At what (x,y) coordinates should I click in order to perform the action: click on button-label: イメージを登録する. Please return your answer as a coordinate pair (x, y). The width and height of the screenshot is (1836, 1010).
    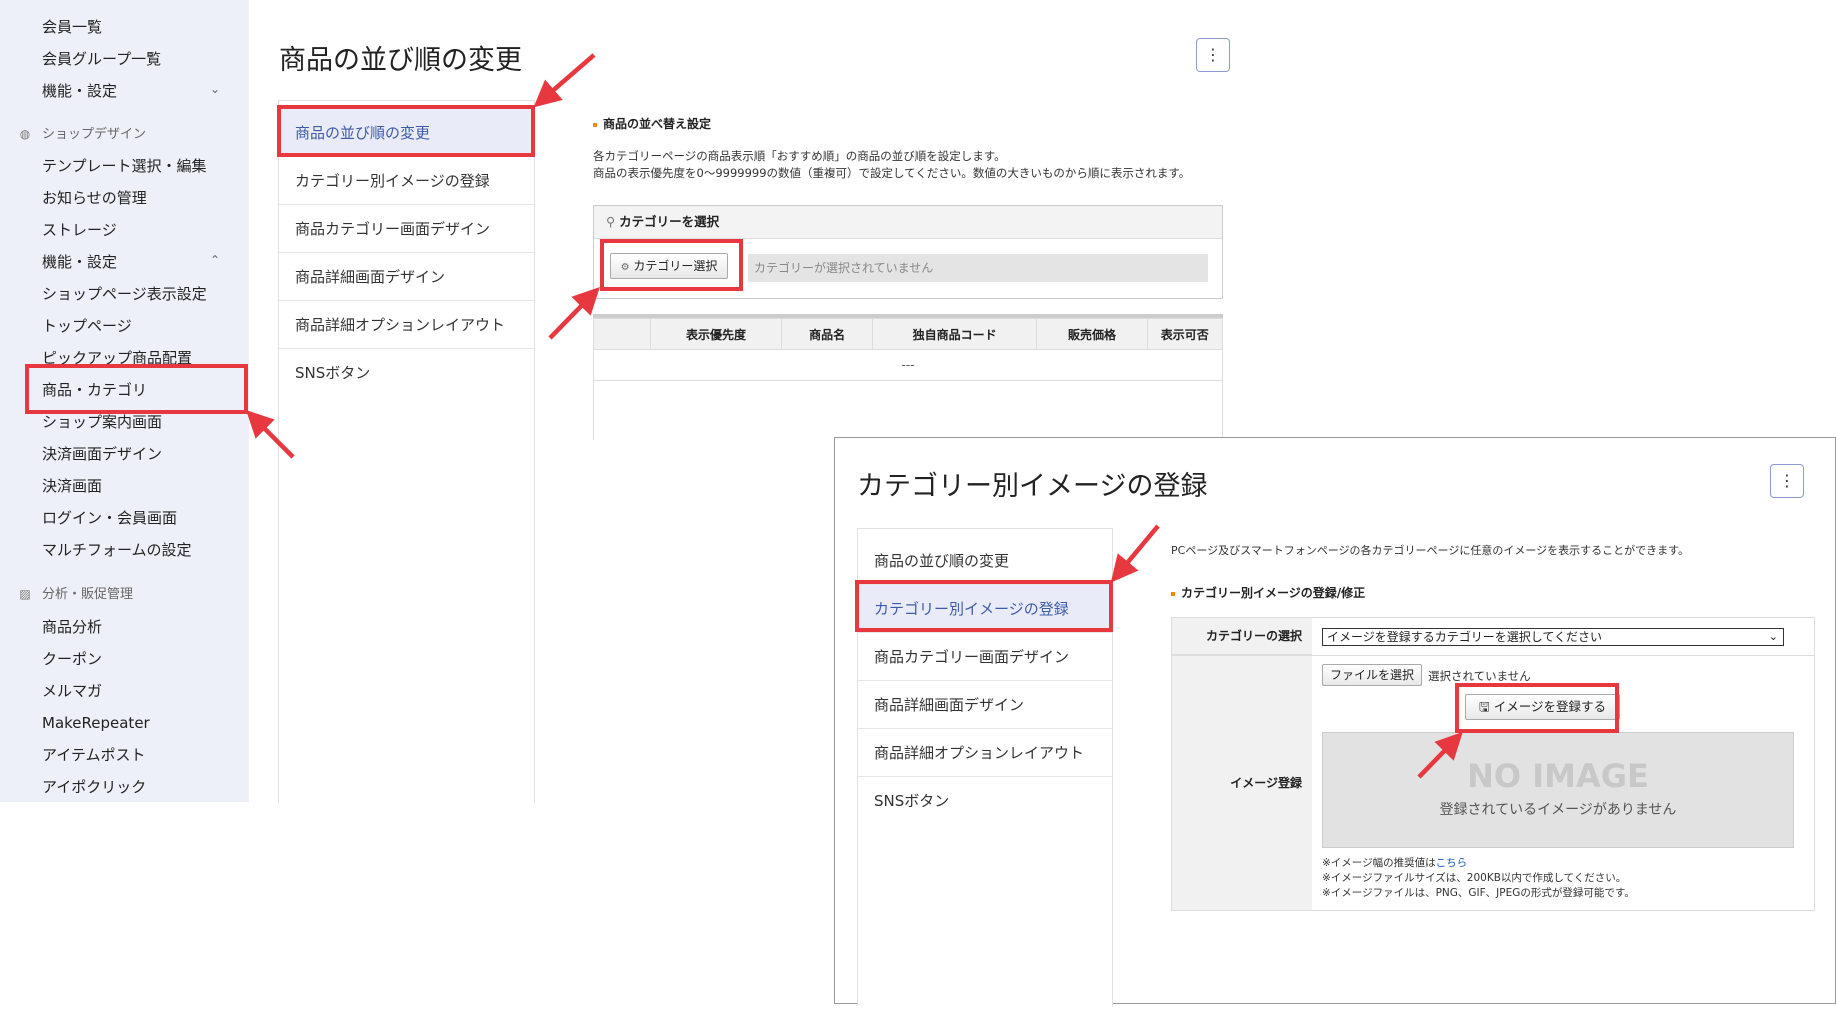
    Looking at the image, I should click on (1549, 706).